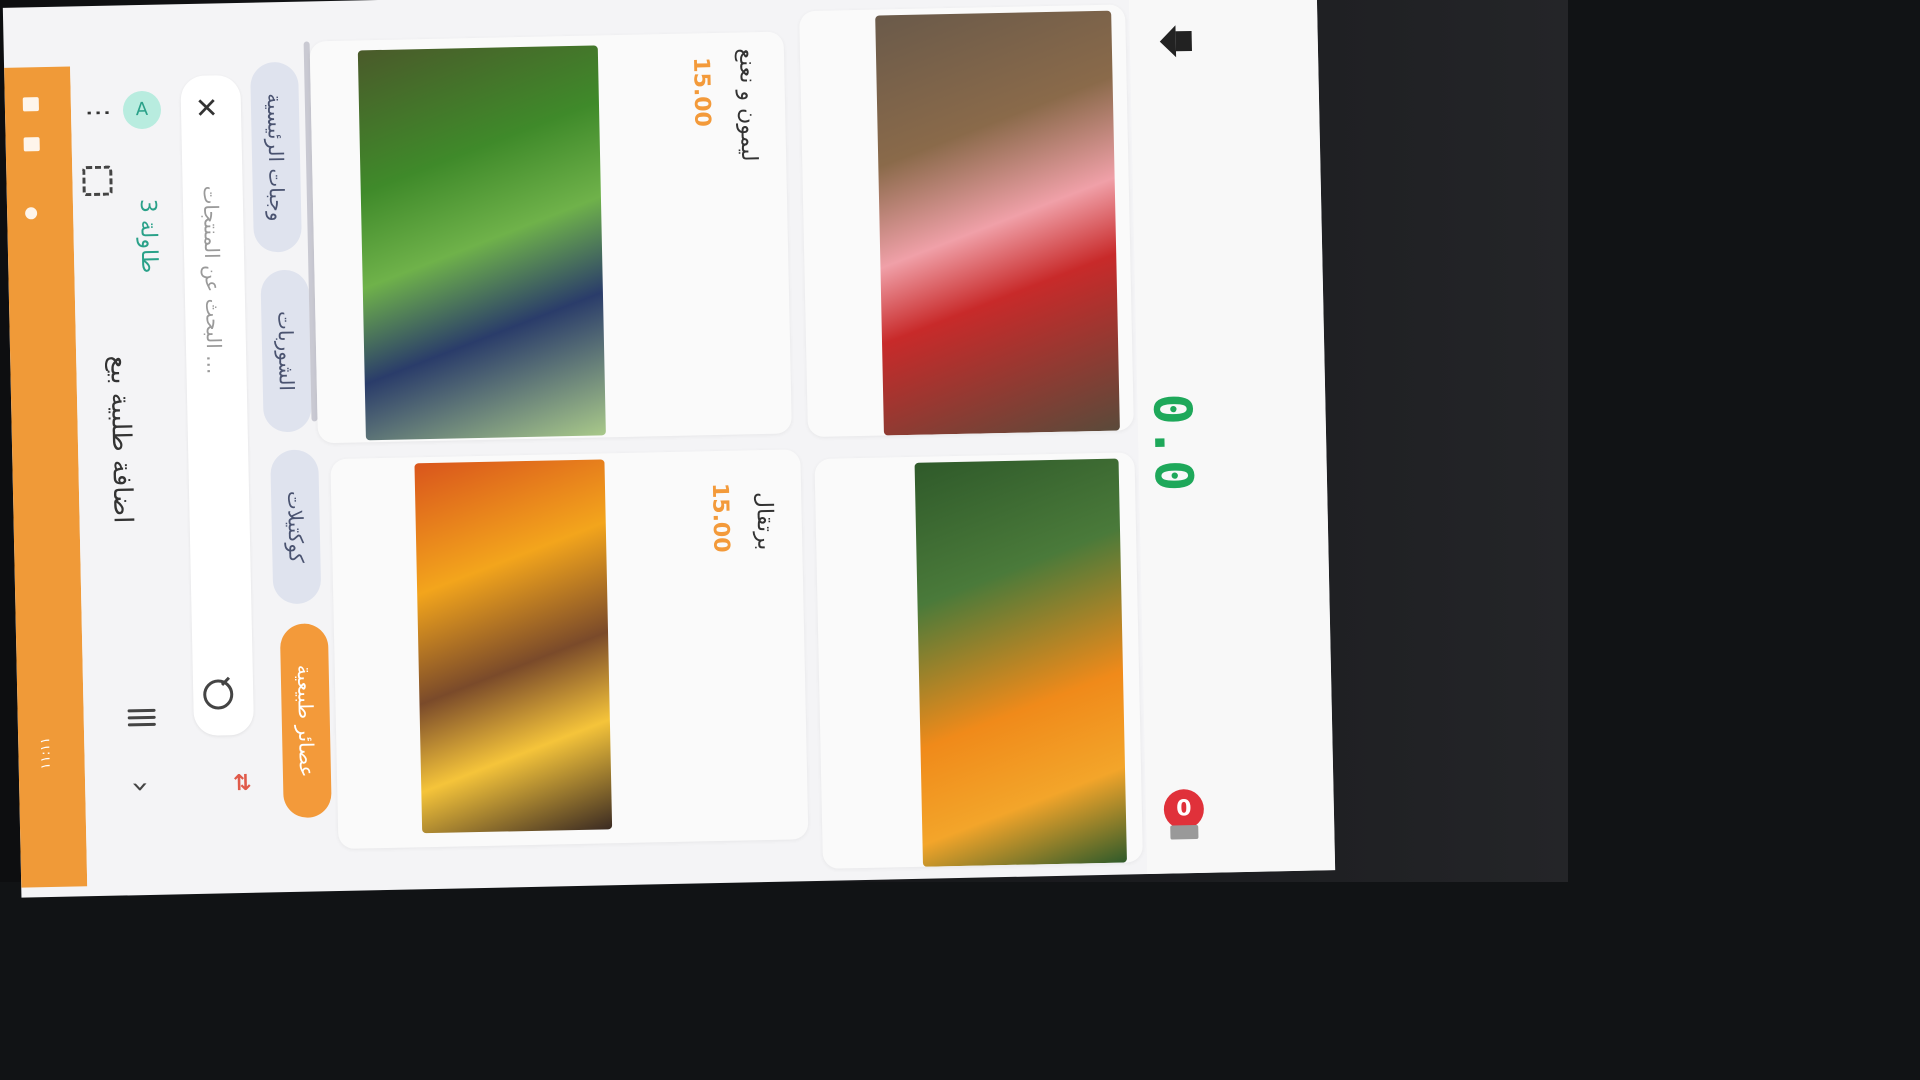 Image resolution: width=1920 pixels, height=1080 pixels. I want to click on product-card-carrot, so click(978, 660).